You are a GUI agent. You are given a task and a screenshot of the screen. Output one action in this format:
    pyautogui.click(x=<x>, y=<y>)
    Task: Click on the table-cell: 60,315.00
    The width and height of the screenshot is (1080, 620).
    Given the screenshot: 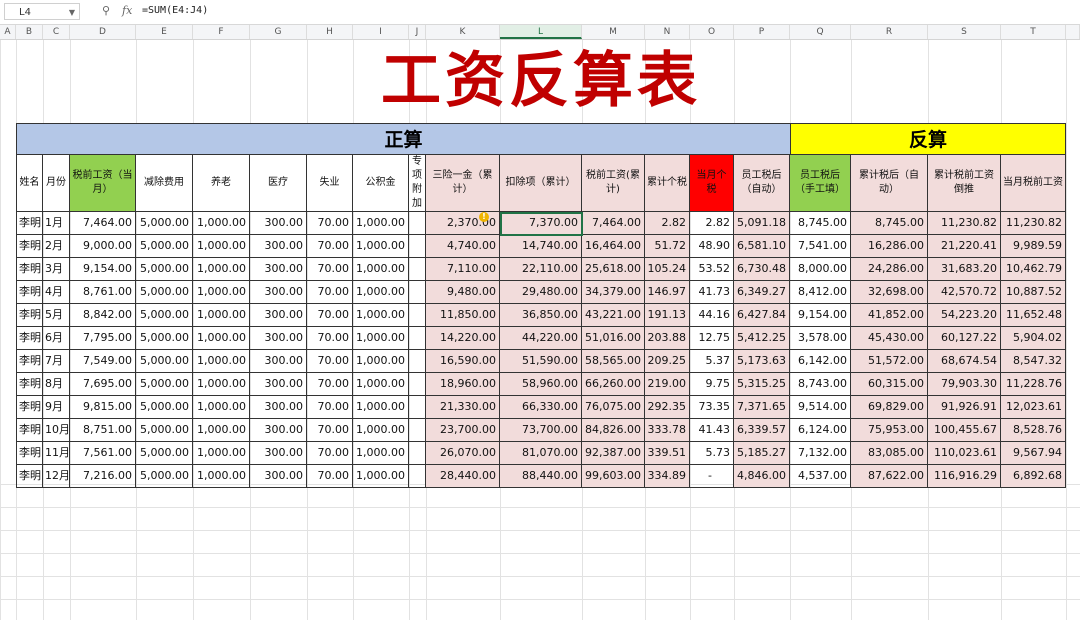 What is the action you would take?
    pyautogui.click(x=889, y=384)
    